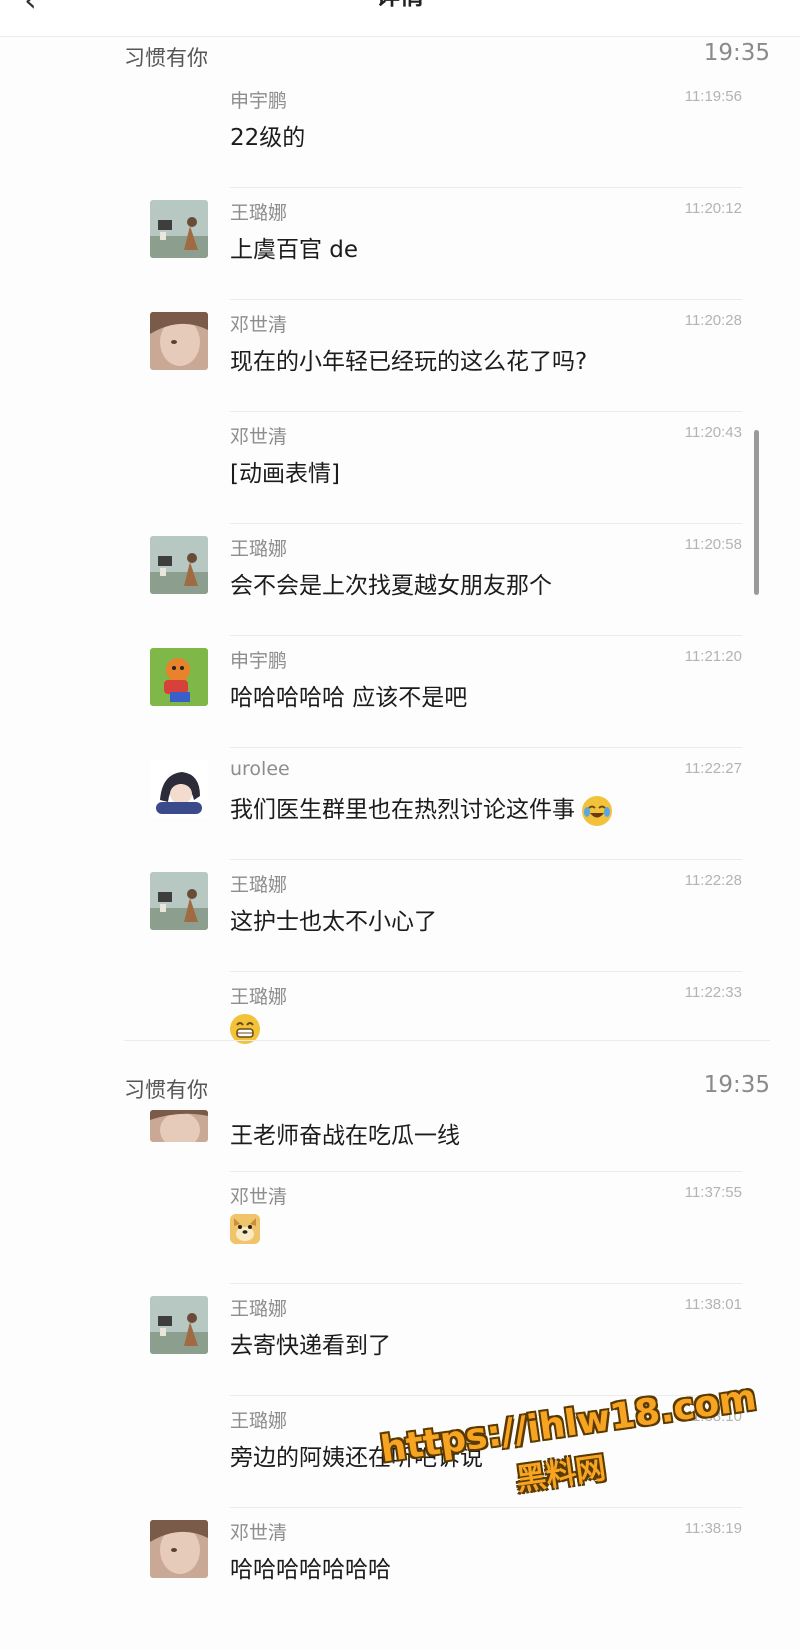  I want to click on message-text: 这护士也太不小心了, so click(333, 922).